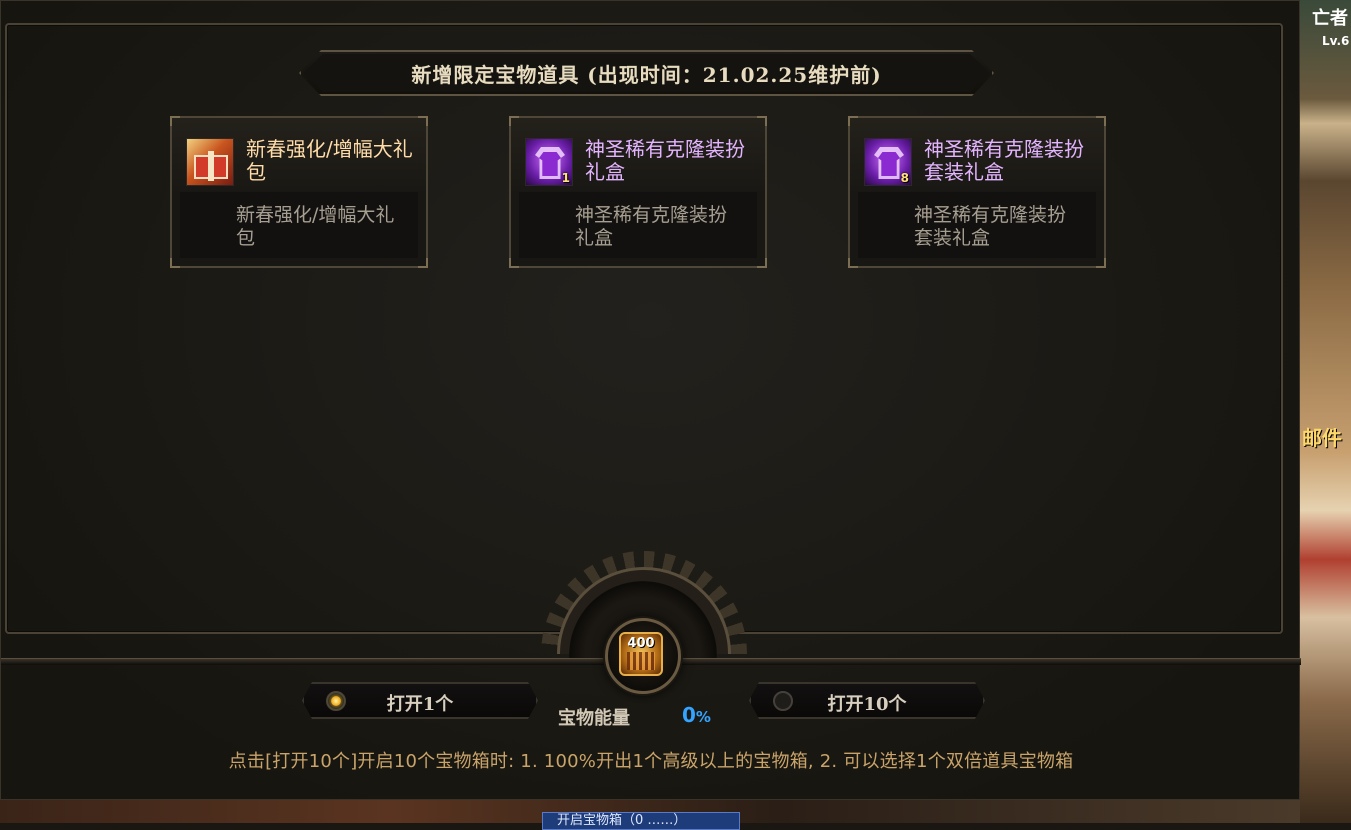 This screenshot has width=1351, height=830. I want to click on taskbar-open-box-button: 开启宝物箱（0 ……）, so click(641, 821).